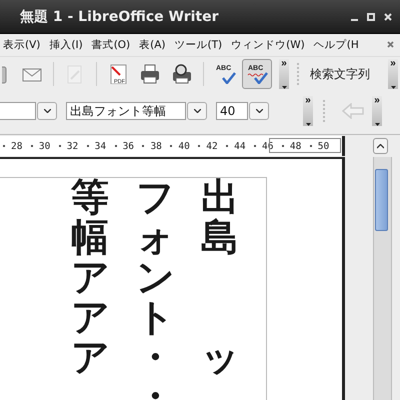 The width and height of the screenshot is (400, 400). I want to click on ruler-number: 30, so click(44, 146).